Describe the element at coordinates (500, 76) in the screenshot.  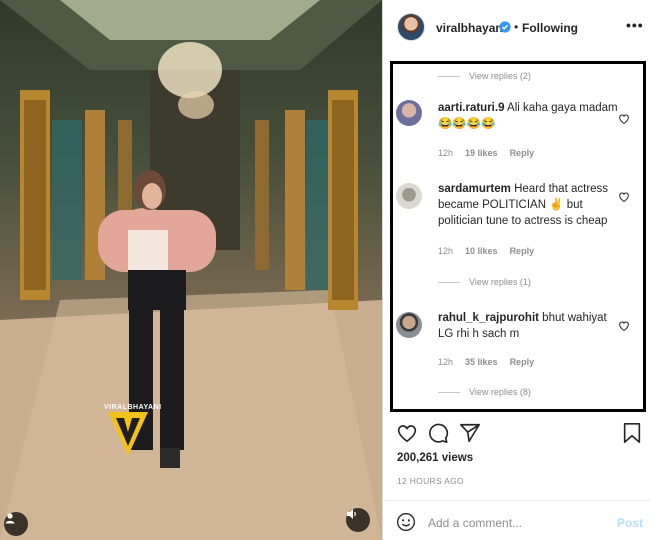
I see `view-replies-label: View replies (2)` at that location.